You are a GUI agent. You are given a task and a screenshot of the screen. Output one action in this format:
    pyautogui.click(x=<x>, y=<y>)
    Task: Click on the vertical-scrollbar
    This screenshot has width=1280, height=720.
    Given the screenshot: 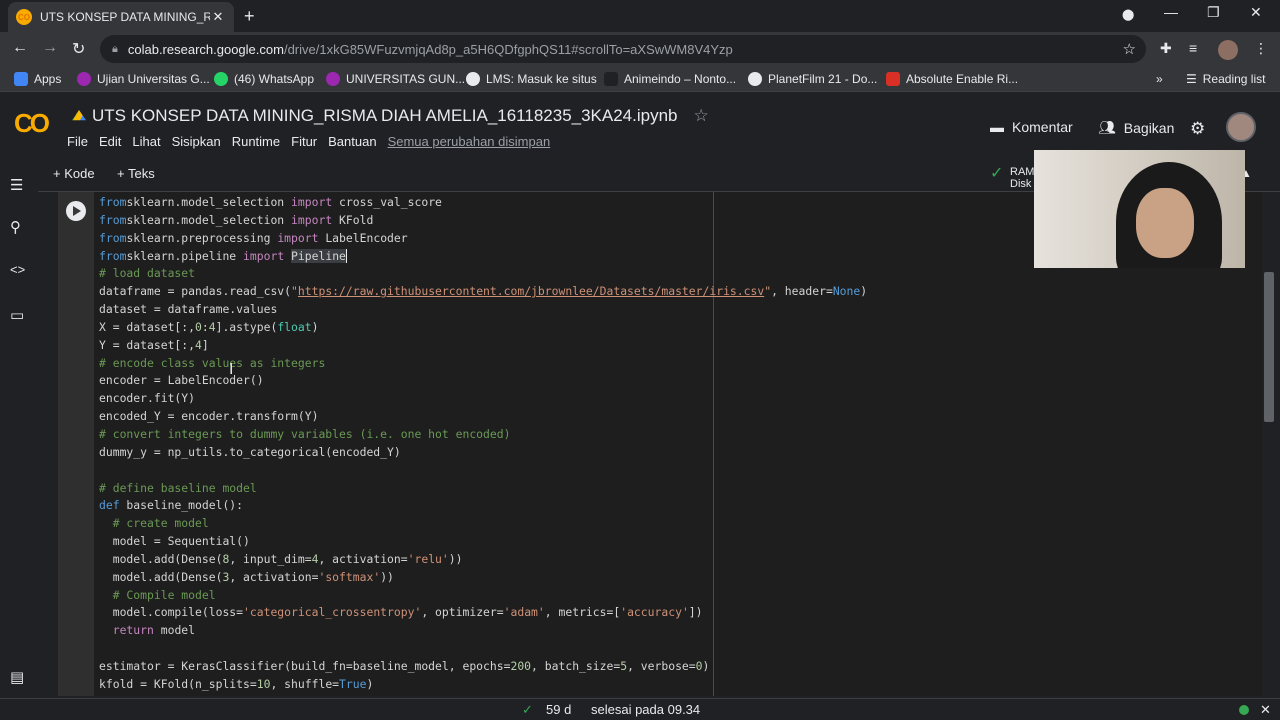 What is the action you would take?
    pyautogui.click(x=1269, y=347)
    